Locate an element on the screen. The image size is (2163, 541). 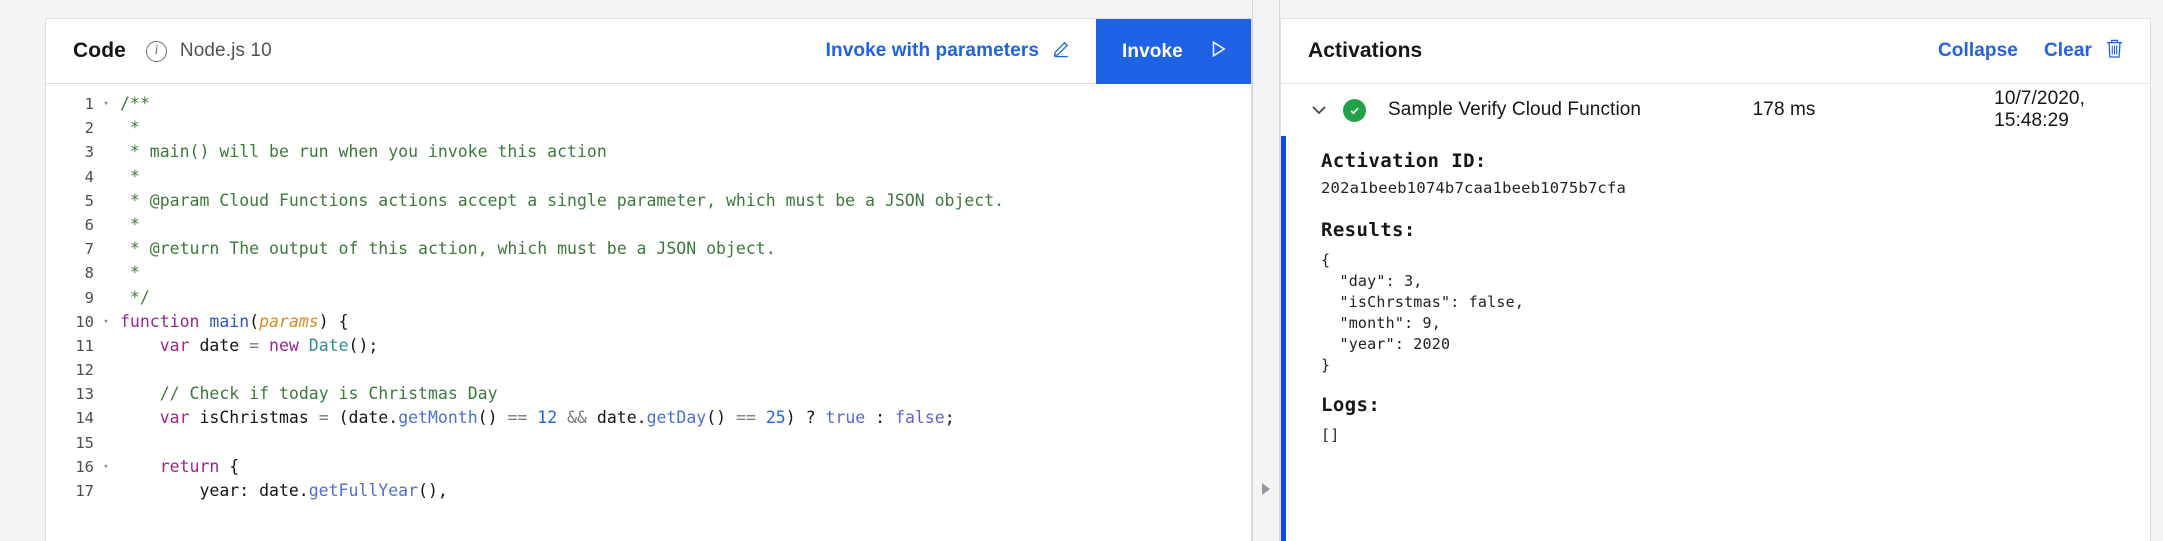
line-number: 2 is located at coordinates (89, 128).